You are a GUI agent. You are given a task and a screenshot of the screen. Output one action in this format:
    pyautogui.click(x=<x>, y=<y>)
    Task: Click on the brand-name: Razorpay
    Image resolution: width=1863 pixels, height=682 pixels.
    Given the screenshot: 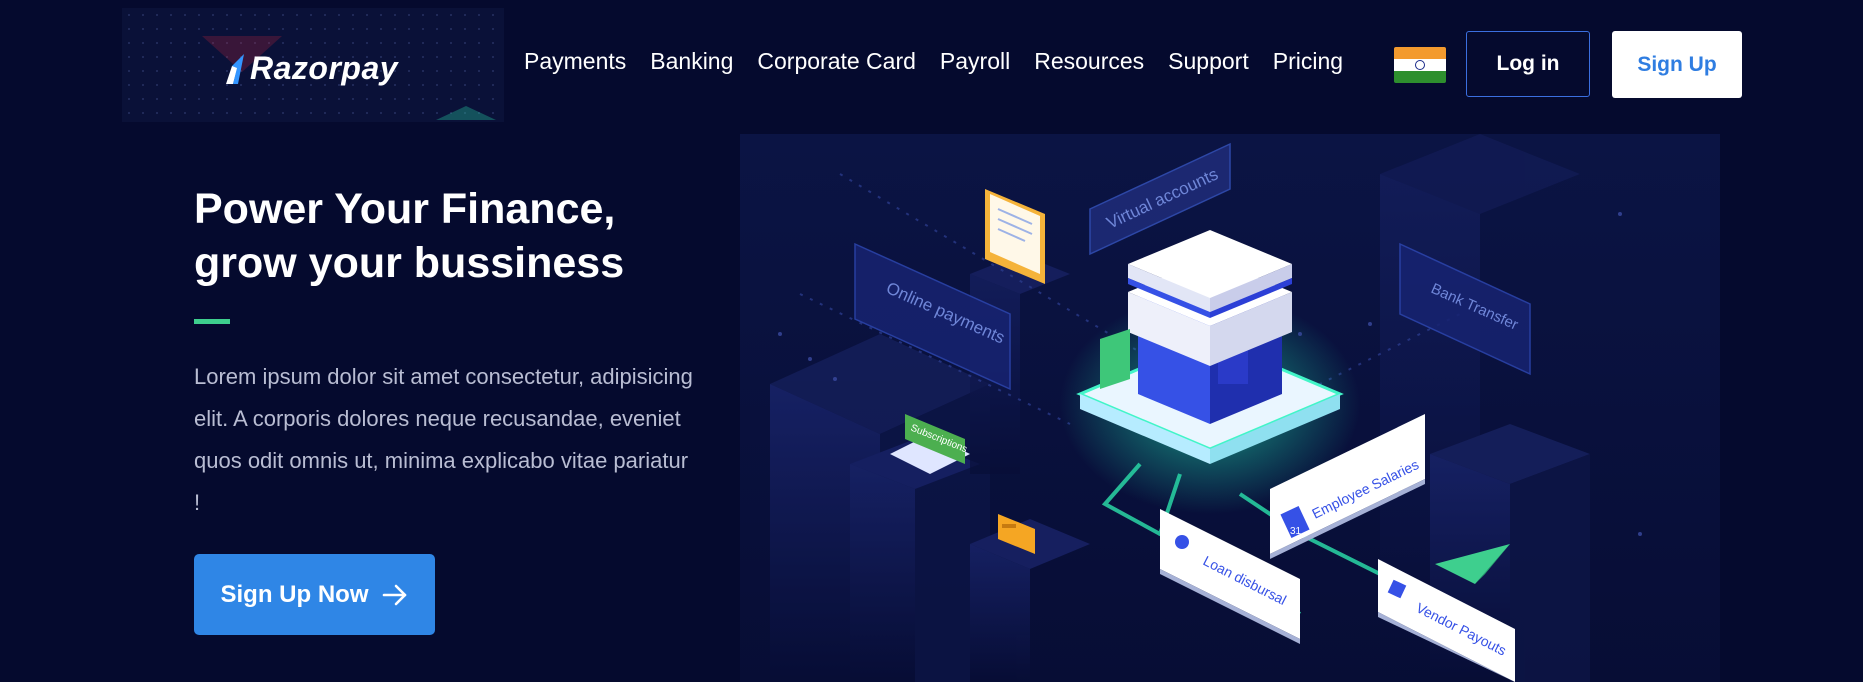 What is the action you would take?
    pyautogui.click(x=324, y=68)
    